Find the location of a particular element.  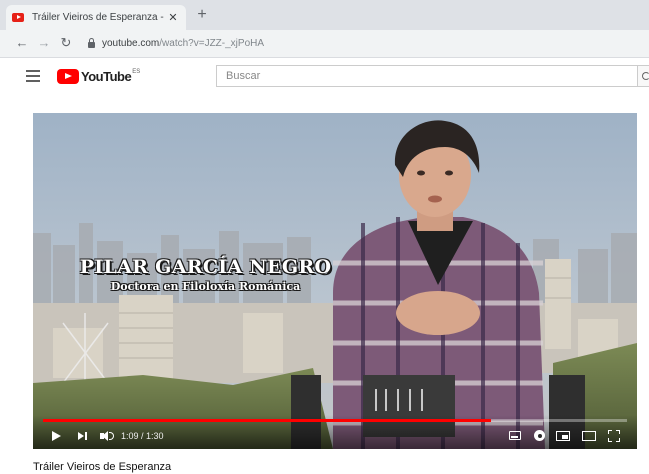

menu-icon is located at coordinates (33, 76).